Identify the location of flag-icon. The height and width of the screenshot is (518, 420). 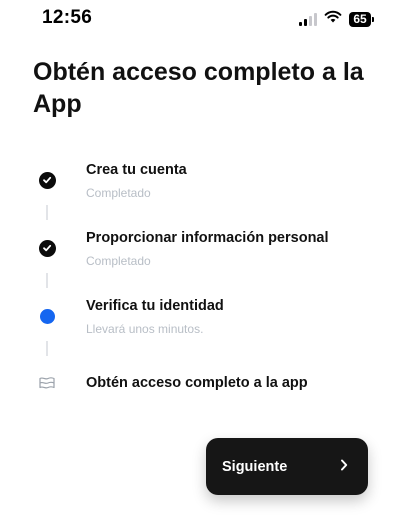
(47, 383).